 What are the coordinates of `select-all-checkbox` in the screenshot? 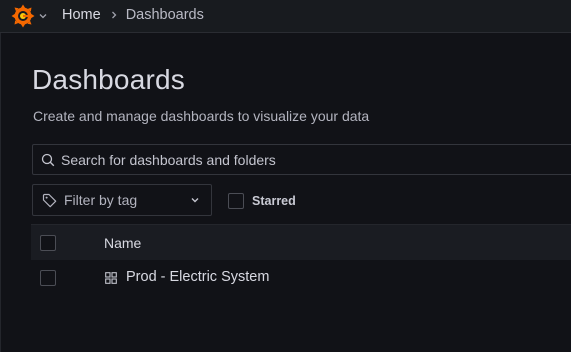 It's located at (48, 243).